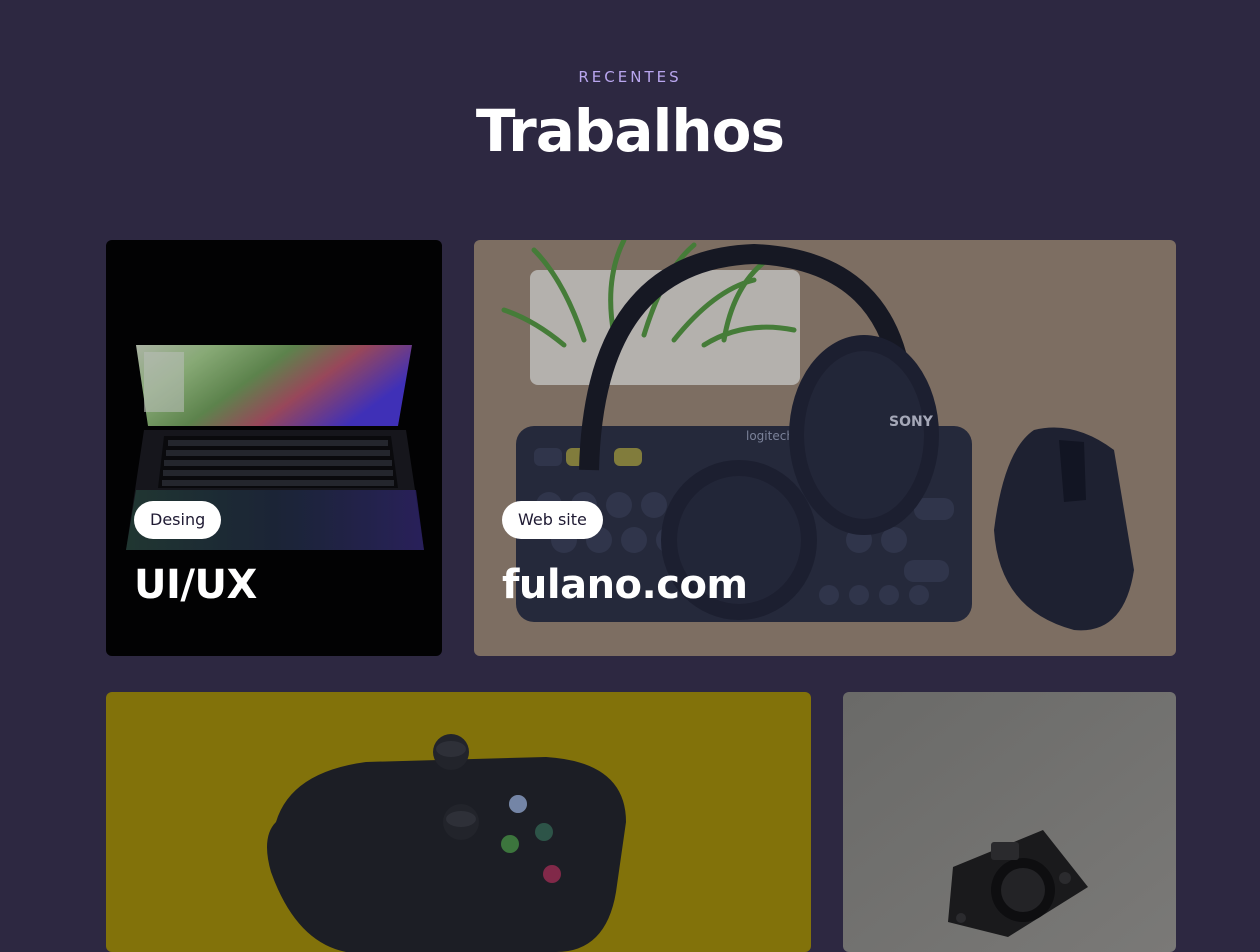 This screenshot has width=1260, height=952. I want to click on work-card-camera, so click(1009, 822).